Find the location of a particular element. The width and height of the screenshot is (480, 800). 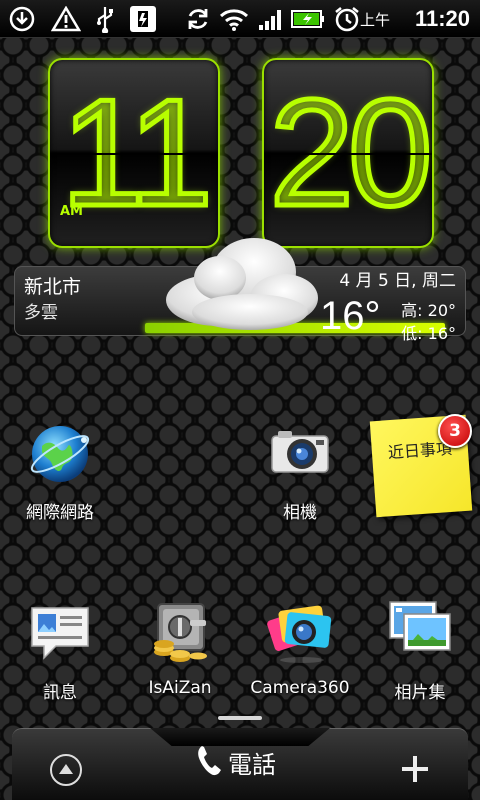

safe-coins-icon is located at coordinates (180, 634).